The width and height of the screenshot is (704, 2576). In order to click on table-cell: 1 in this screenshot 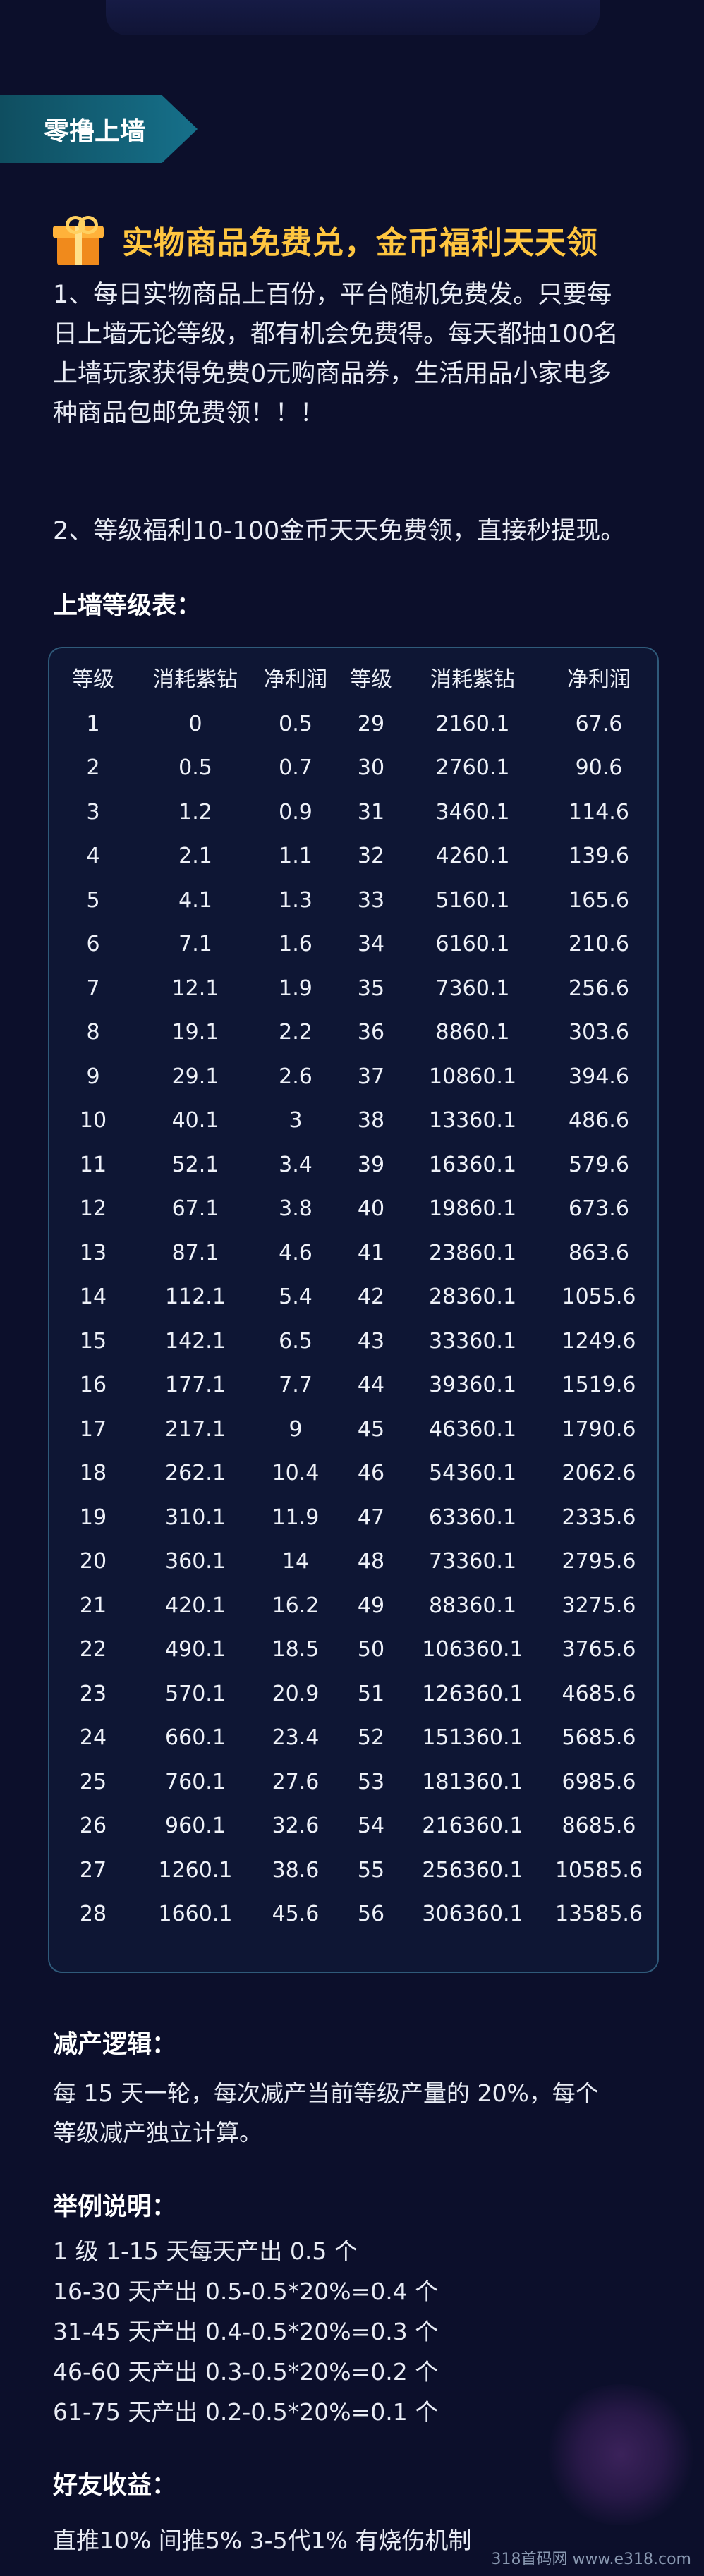, I will do `click(93, 723)`.